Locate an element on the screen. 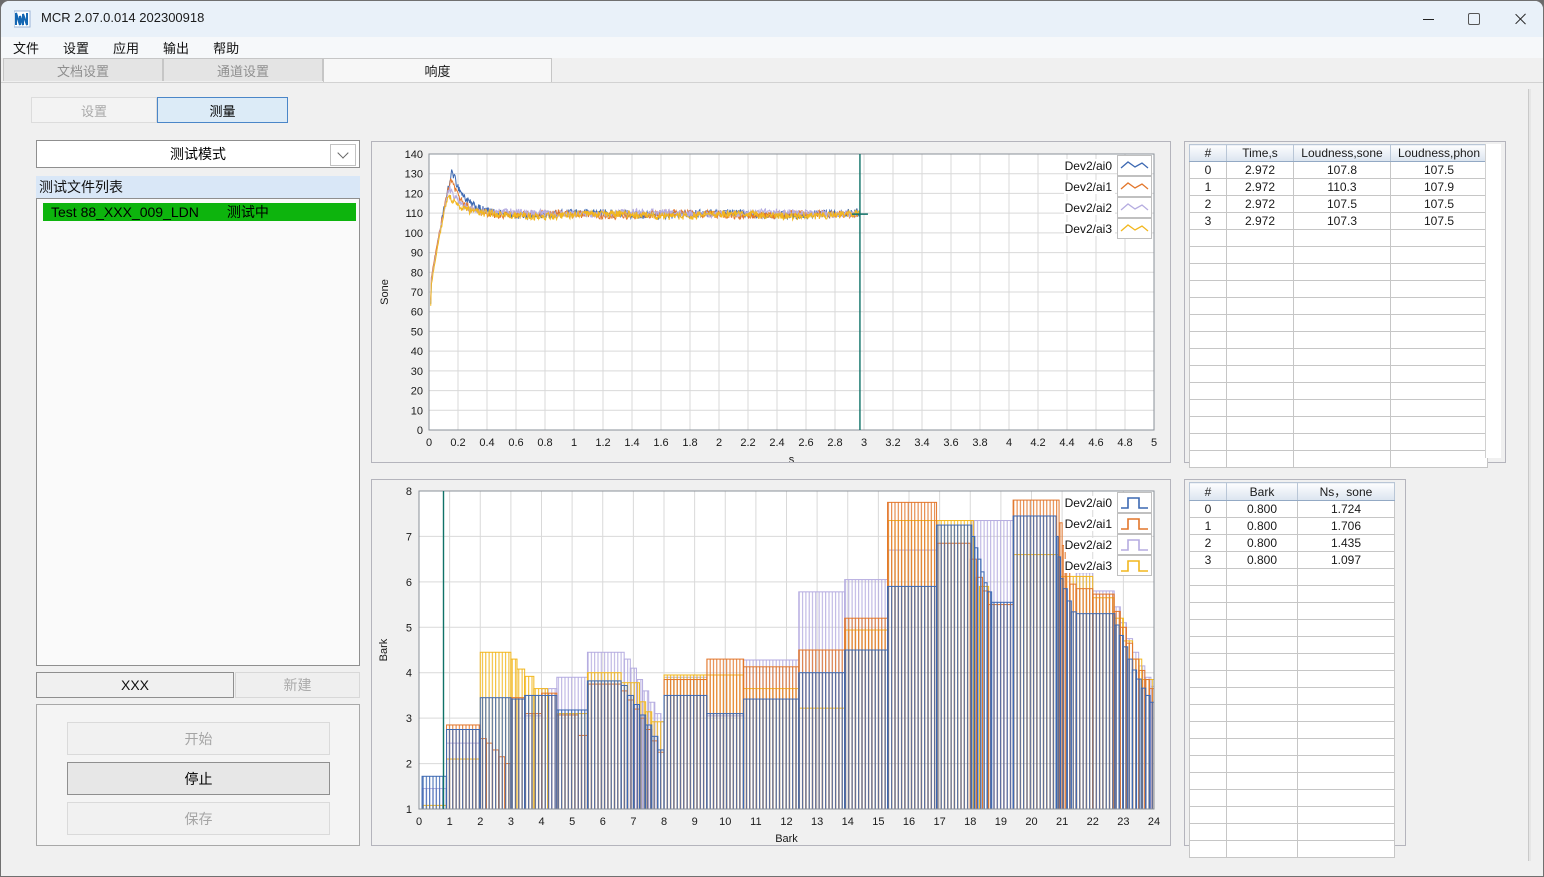  svg-text: 1 is located at coordinates (574, 443).